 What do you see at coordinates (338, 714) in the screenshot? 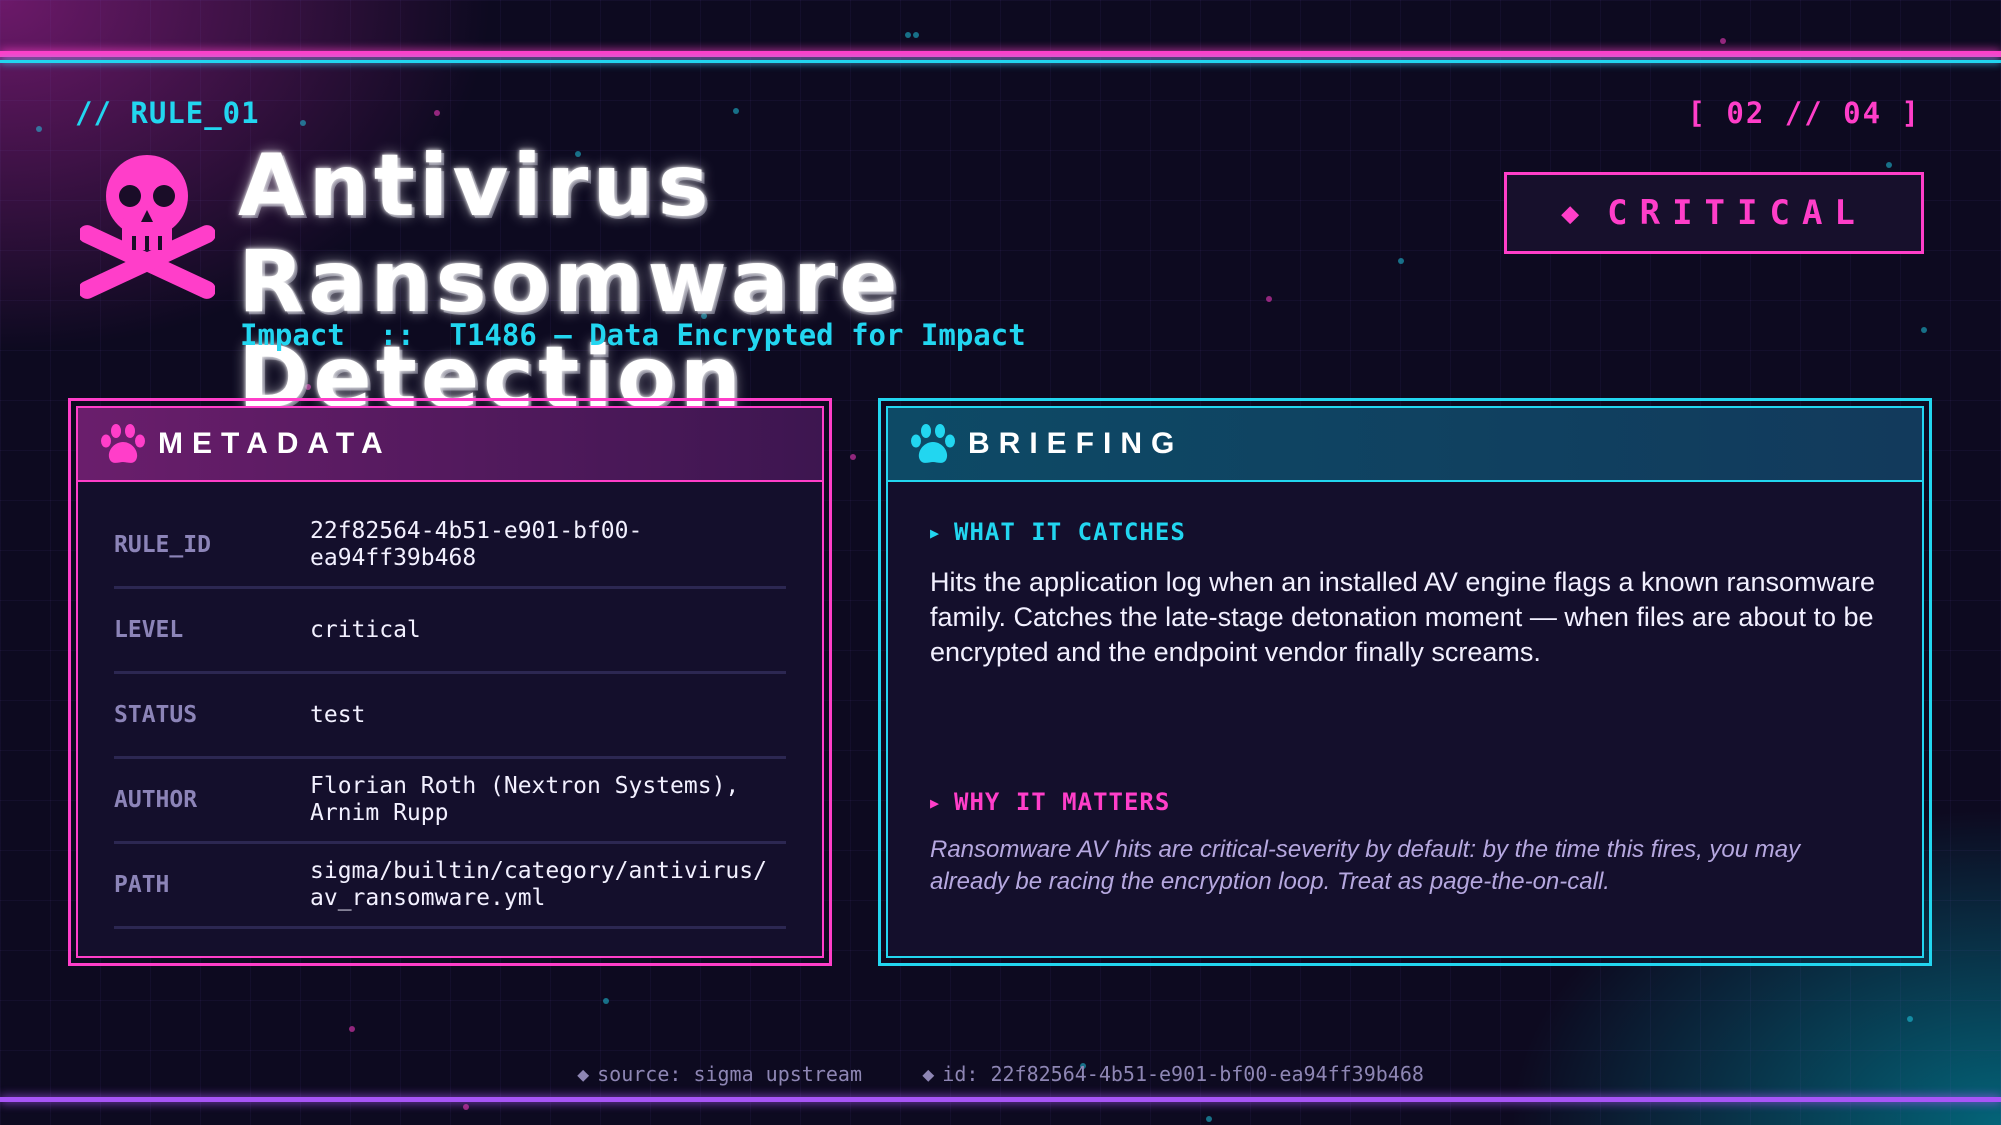
I see `metadata-value: test` at bounding box center [338, 714].